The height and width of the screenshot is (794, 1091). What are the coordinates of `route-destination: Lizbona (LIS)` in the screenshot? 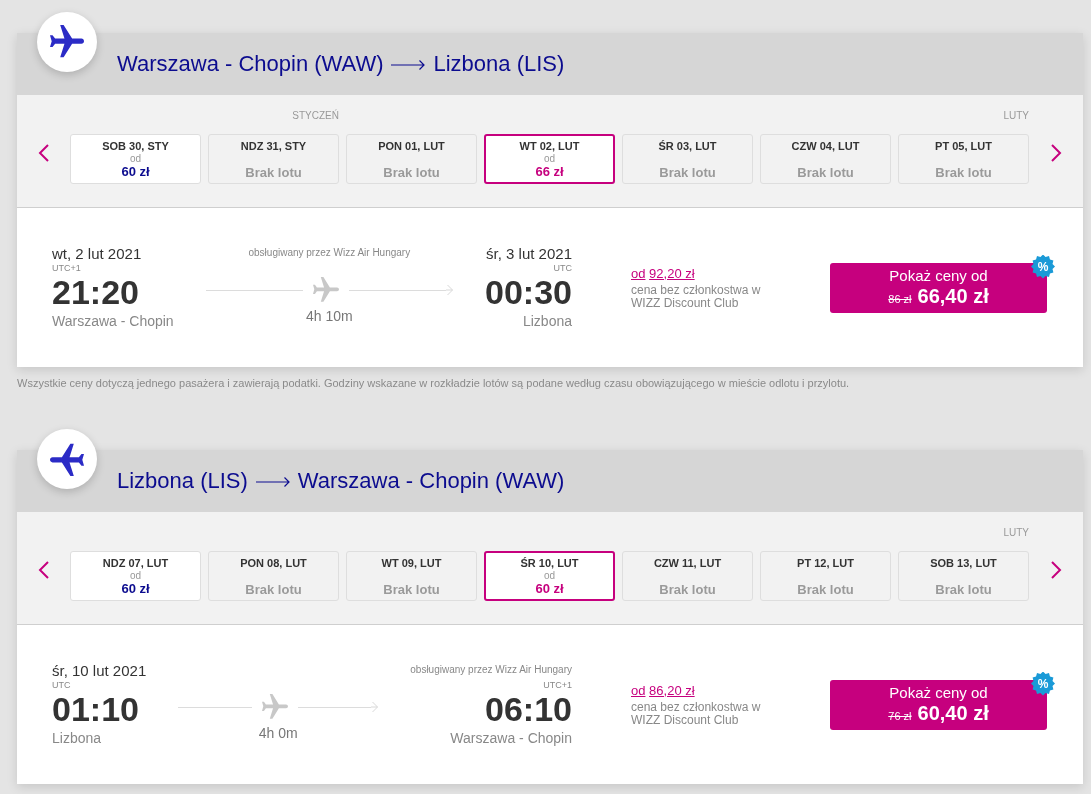 It's located at (499, 64).